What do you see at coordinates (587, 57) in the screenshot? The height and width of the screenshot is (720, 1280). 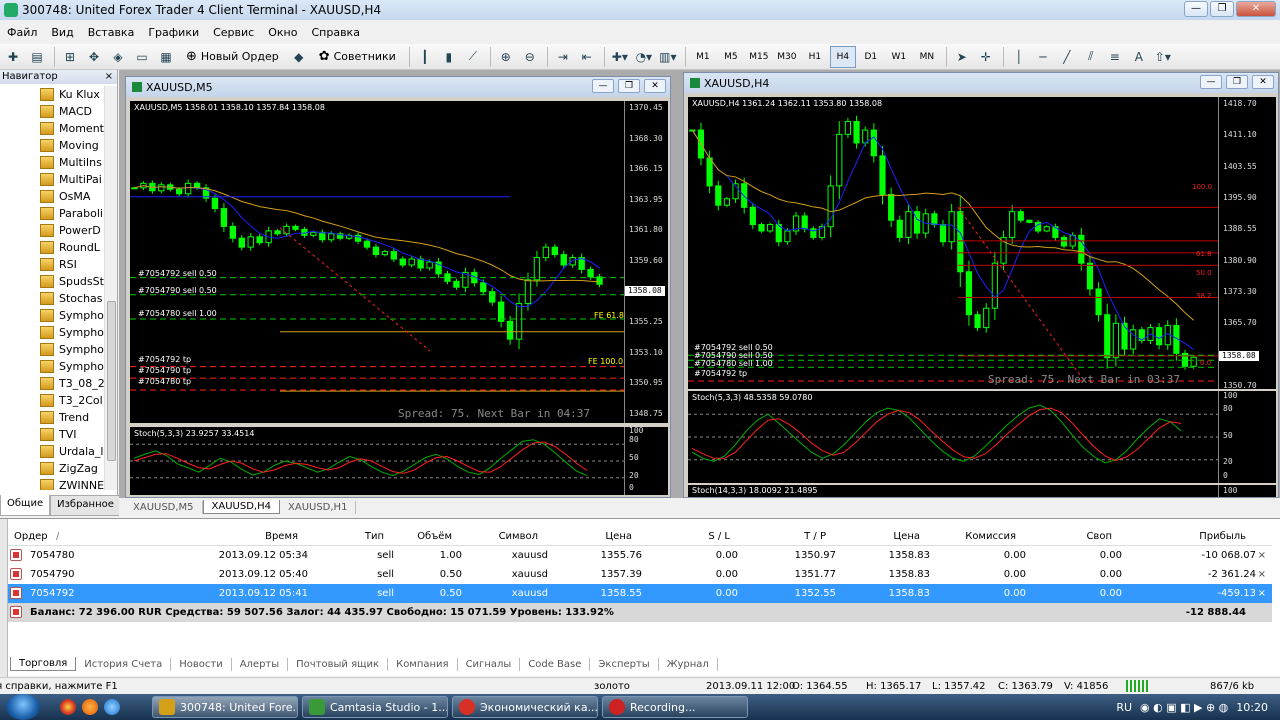 I see `chart-shift-icon: ⇤` at bounding box center [587, 57].